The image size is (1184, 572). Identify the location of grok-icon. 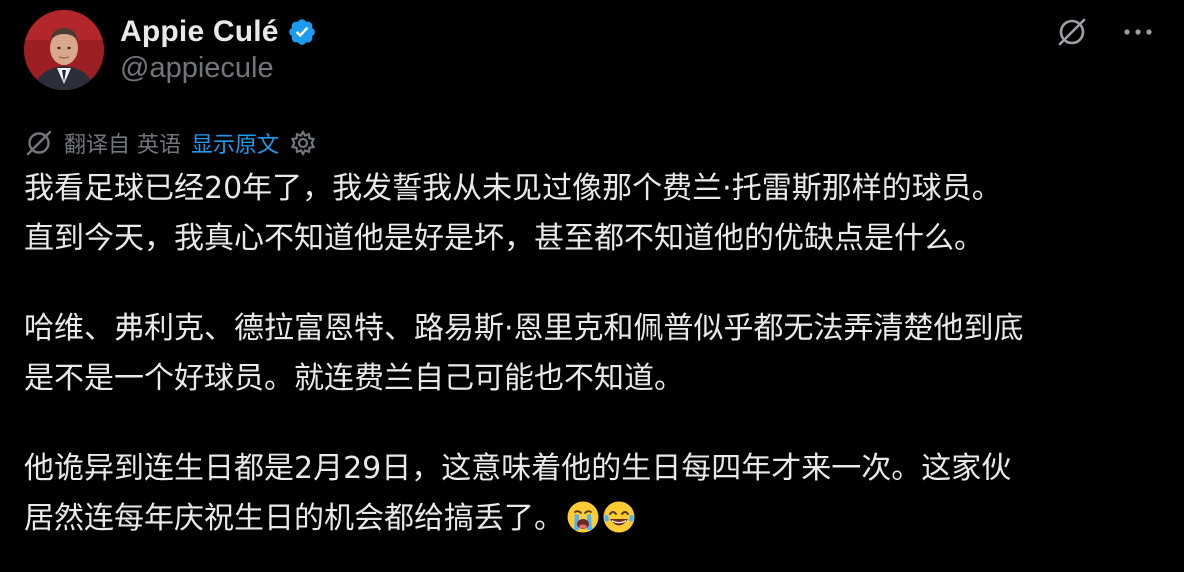
(1072, 32).